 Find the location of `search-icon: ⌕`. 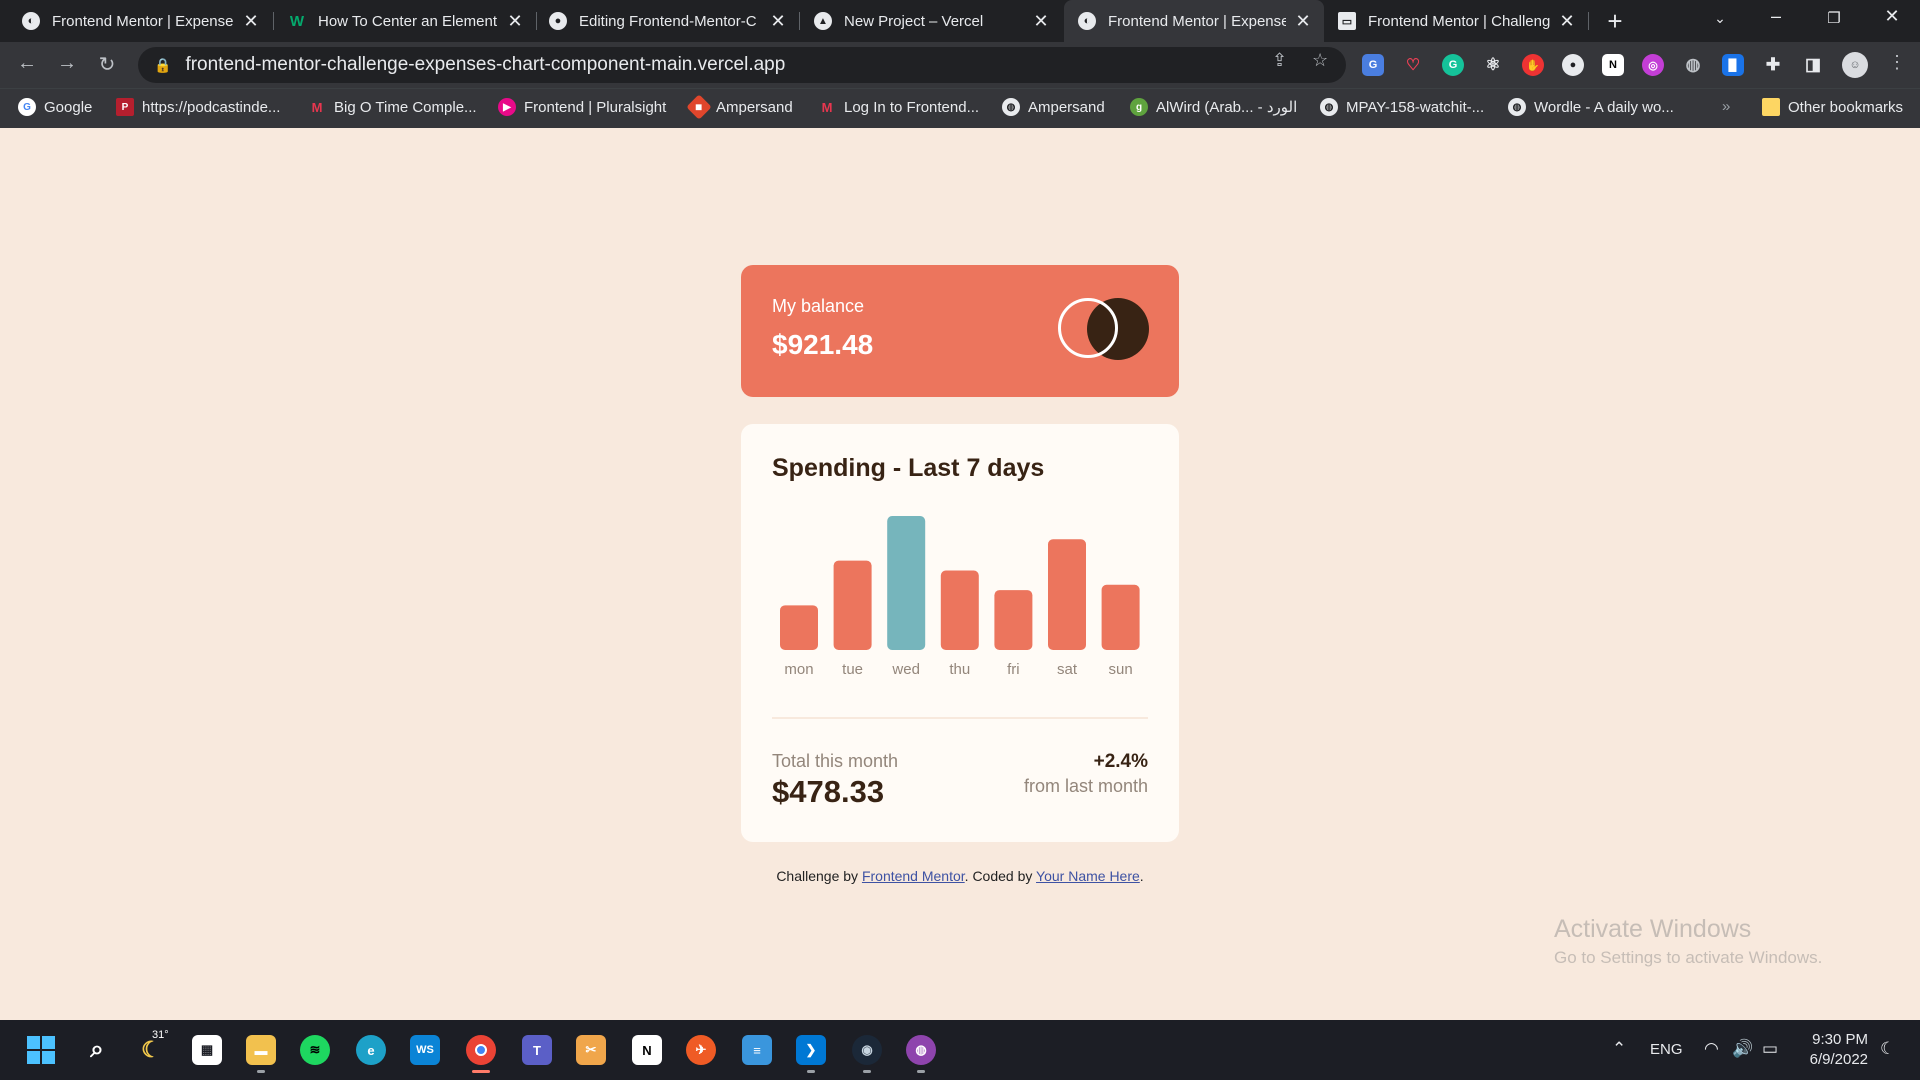

search-icon: ⌕ is located at coordinates (97, 1050).